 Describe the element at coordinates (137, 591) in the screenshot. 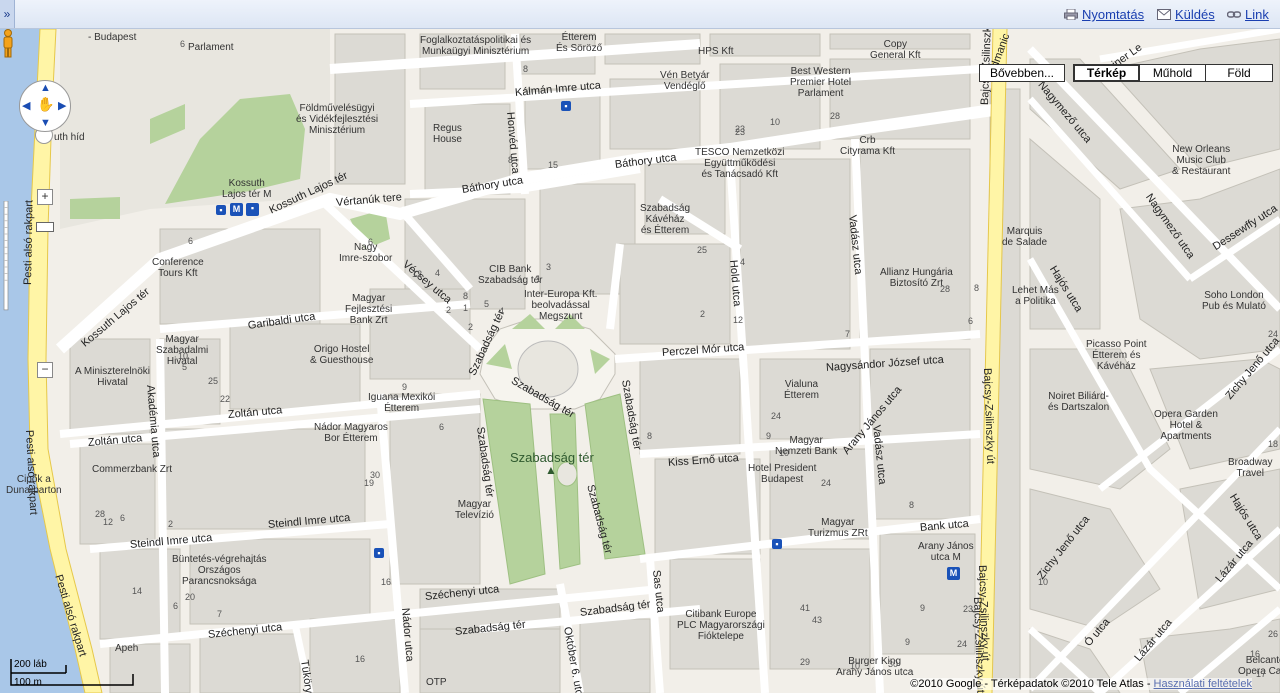

I see `house-number: 14` at that location.